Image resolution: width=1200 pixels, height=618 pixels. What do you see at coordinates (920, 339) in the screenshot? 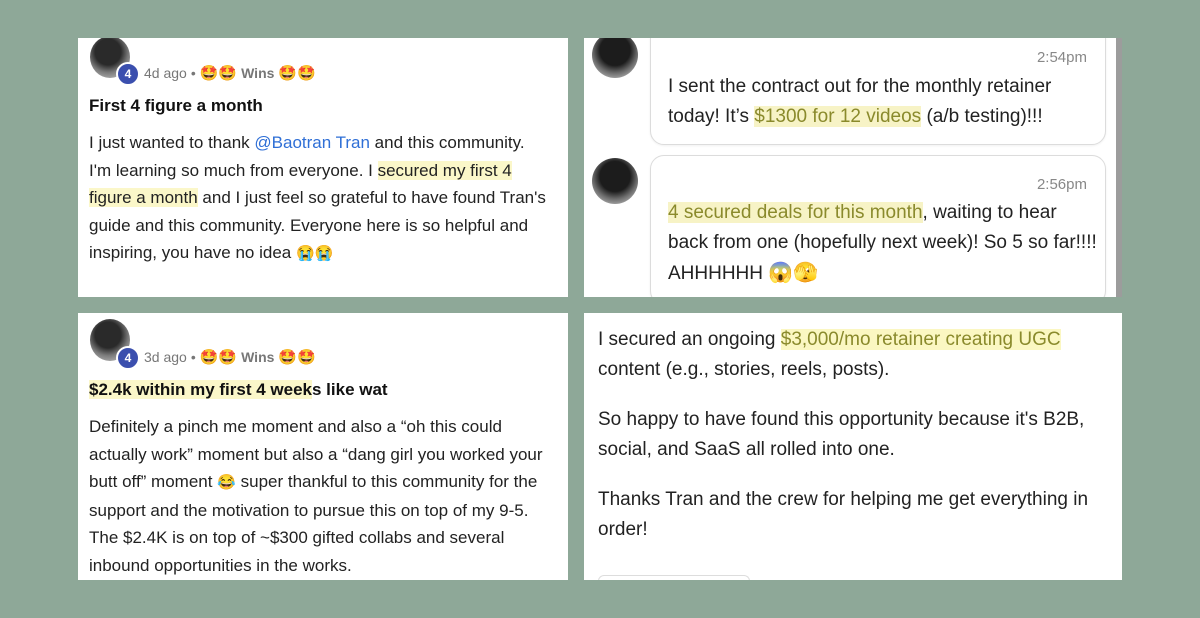
I see `highlighted-text: $3,000/mo retainer creating UGC` at bounding box center [920, 339].